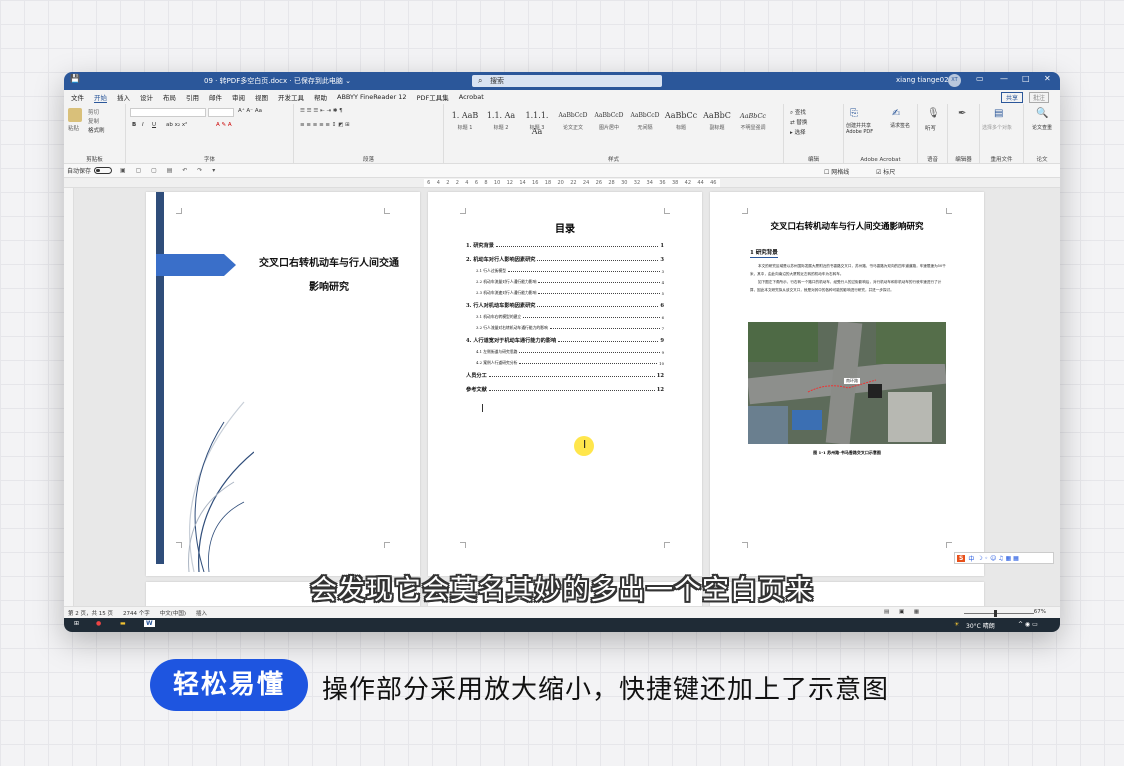 The image size is (1124, 766). I want to click on dictate-button: 听写, so click(930, 128).